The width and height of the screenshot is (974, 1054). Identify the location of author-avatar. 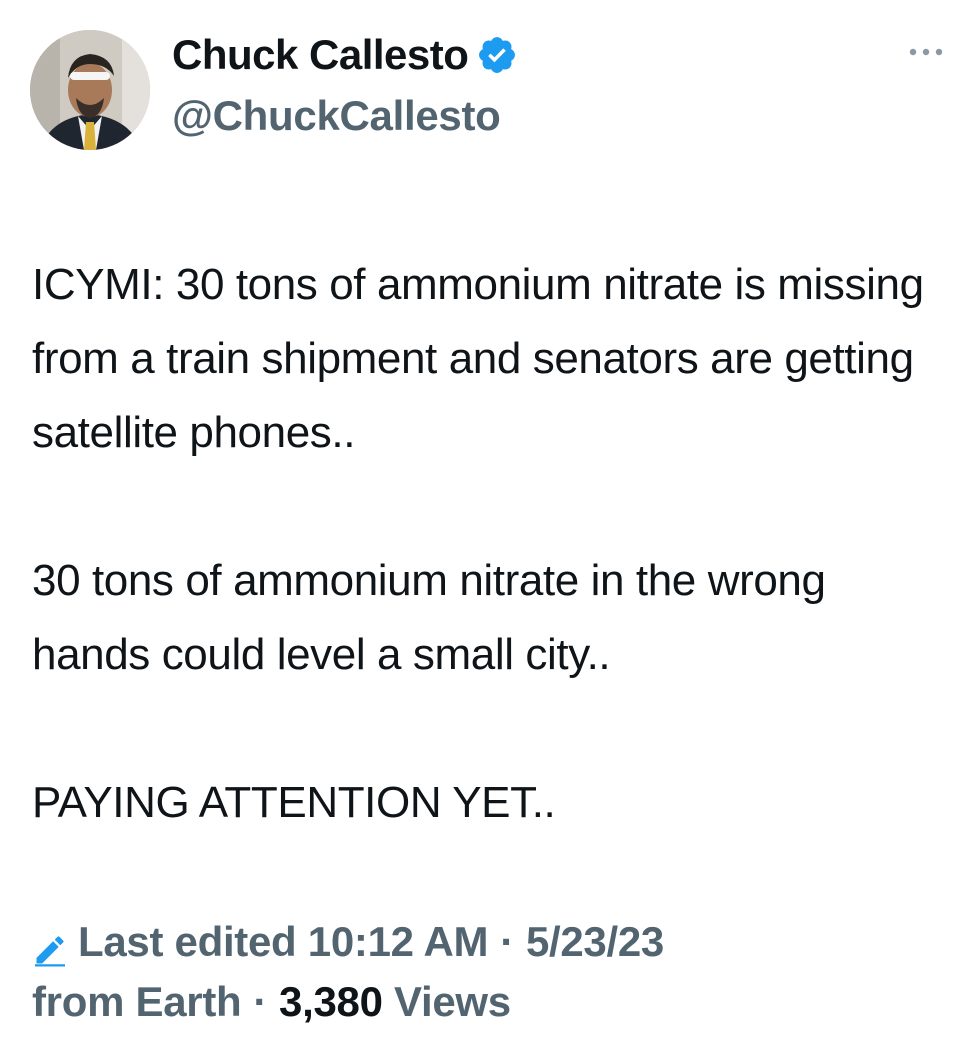
(90, 90).